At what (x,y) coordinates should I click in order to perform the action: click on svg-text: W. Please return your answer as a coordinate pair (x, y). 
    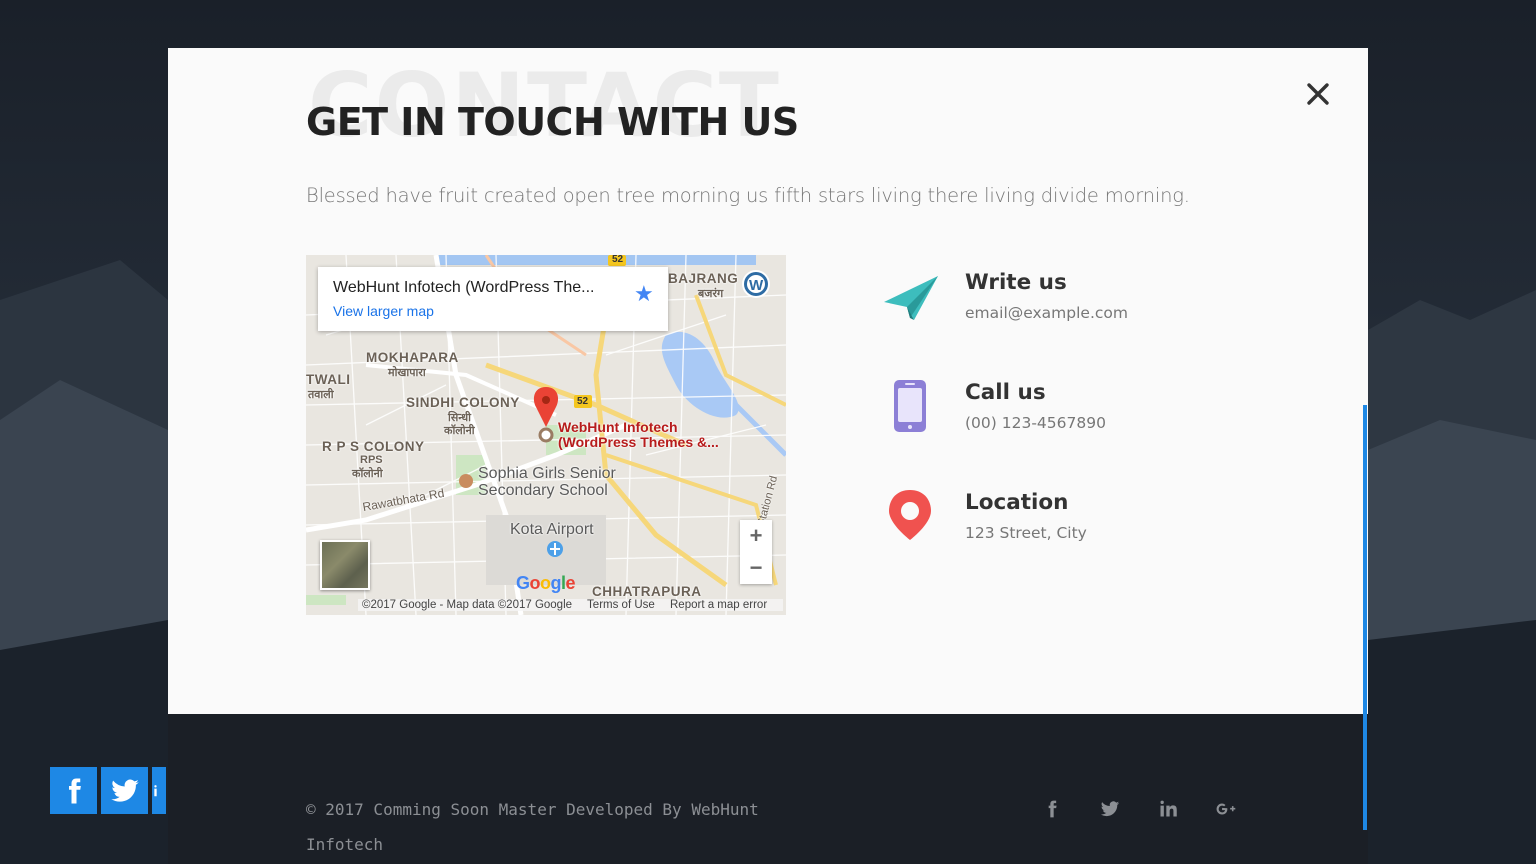
    Looking at the image, I should click on (756, 285).